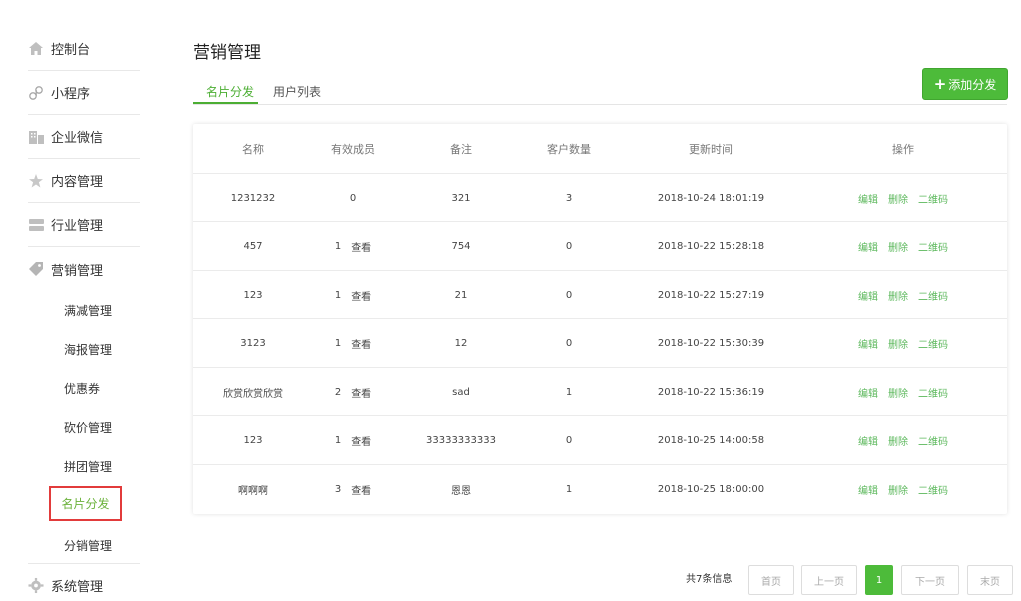 This screenshot has width=1021, height=601. I want to click on cell-members: 0, so click(353, 198).